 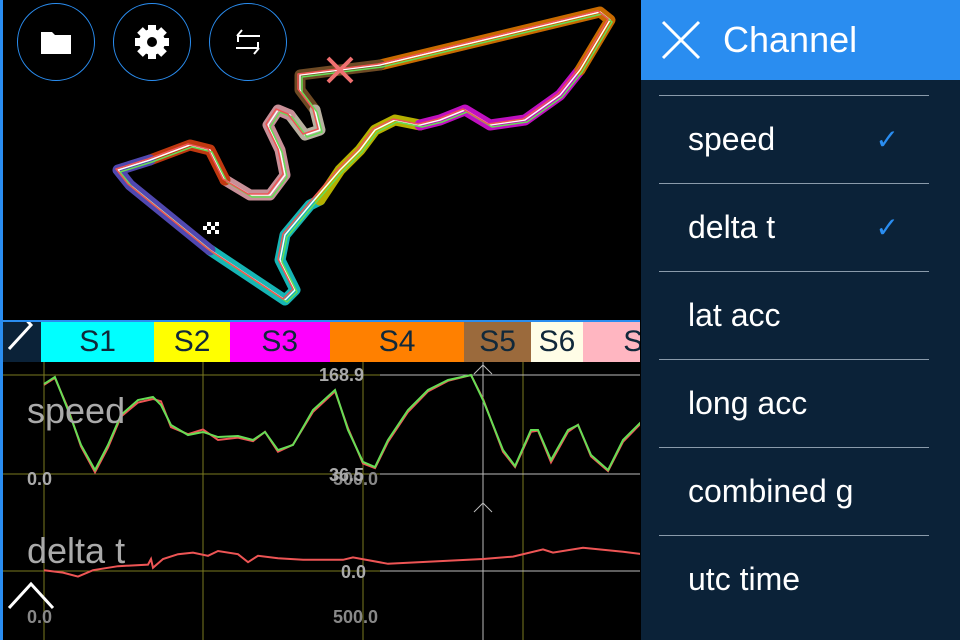 I want to click on track-sector-purple, so click(x=164, y=205).